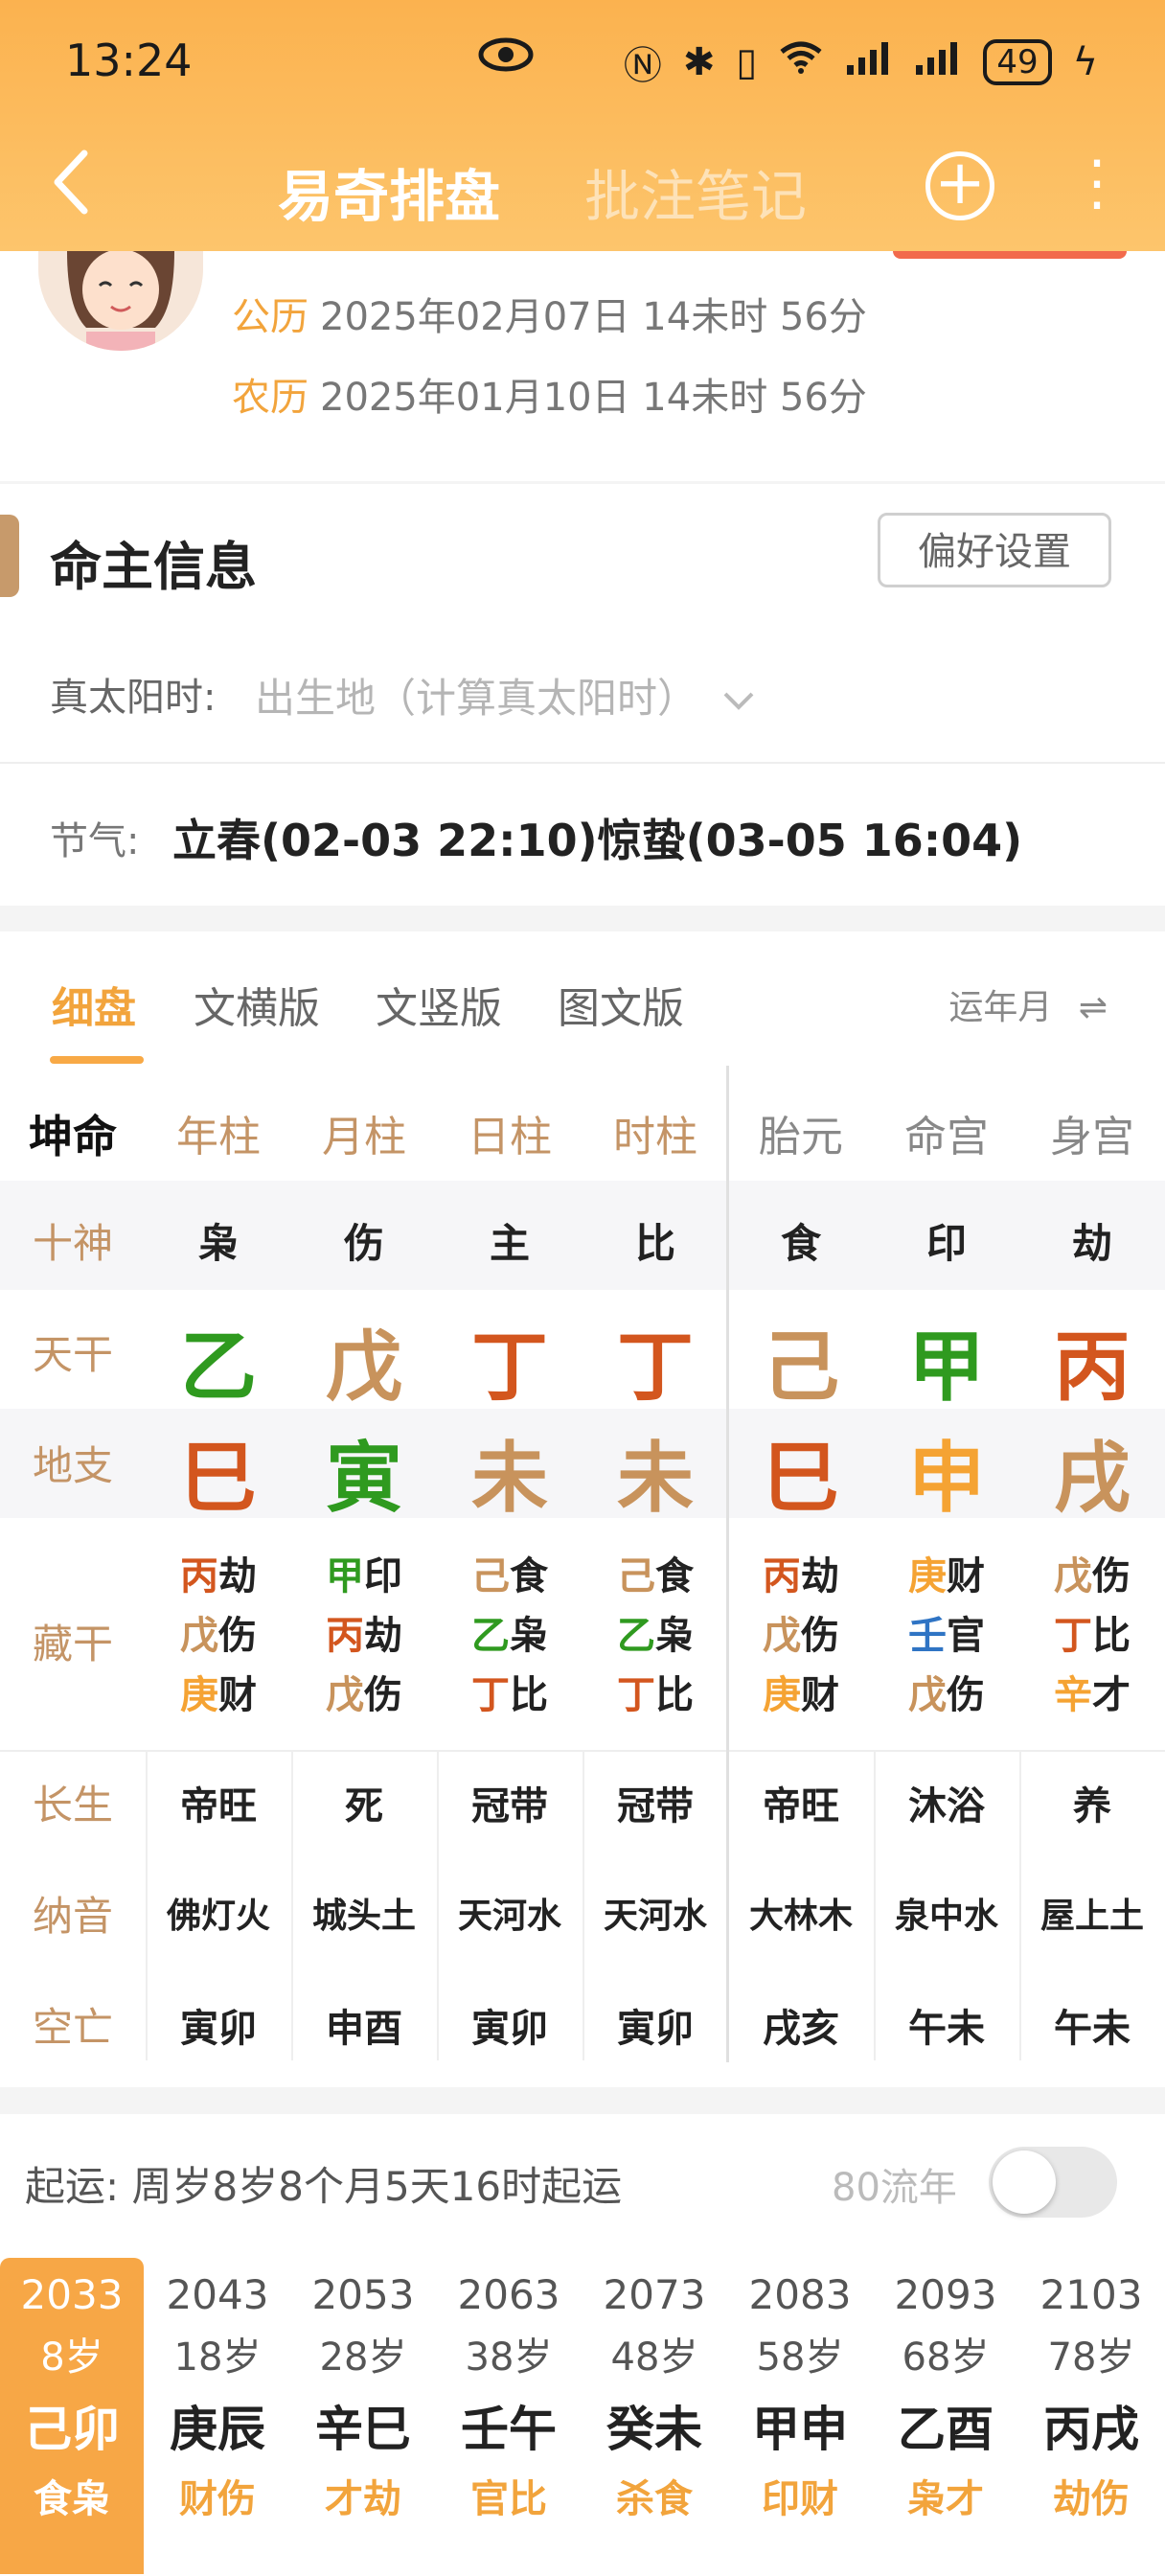 This screenshot has height=2576, width=1165. Describe the element at coordinates (960, 185) in the screenshot. I see `add-icon: +` at that location.